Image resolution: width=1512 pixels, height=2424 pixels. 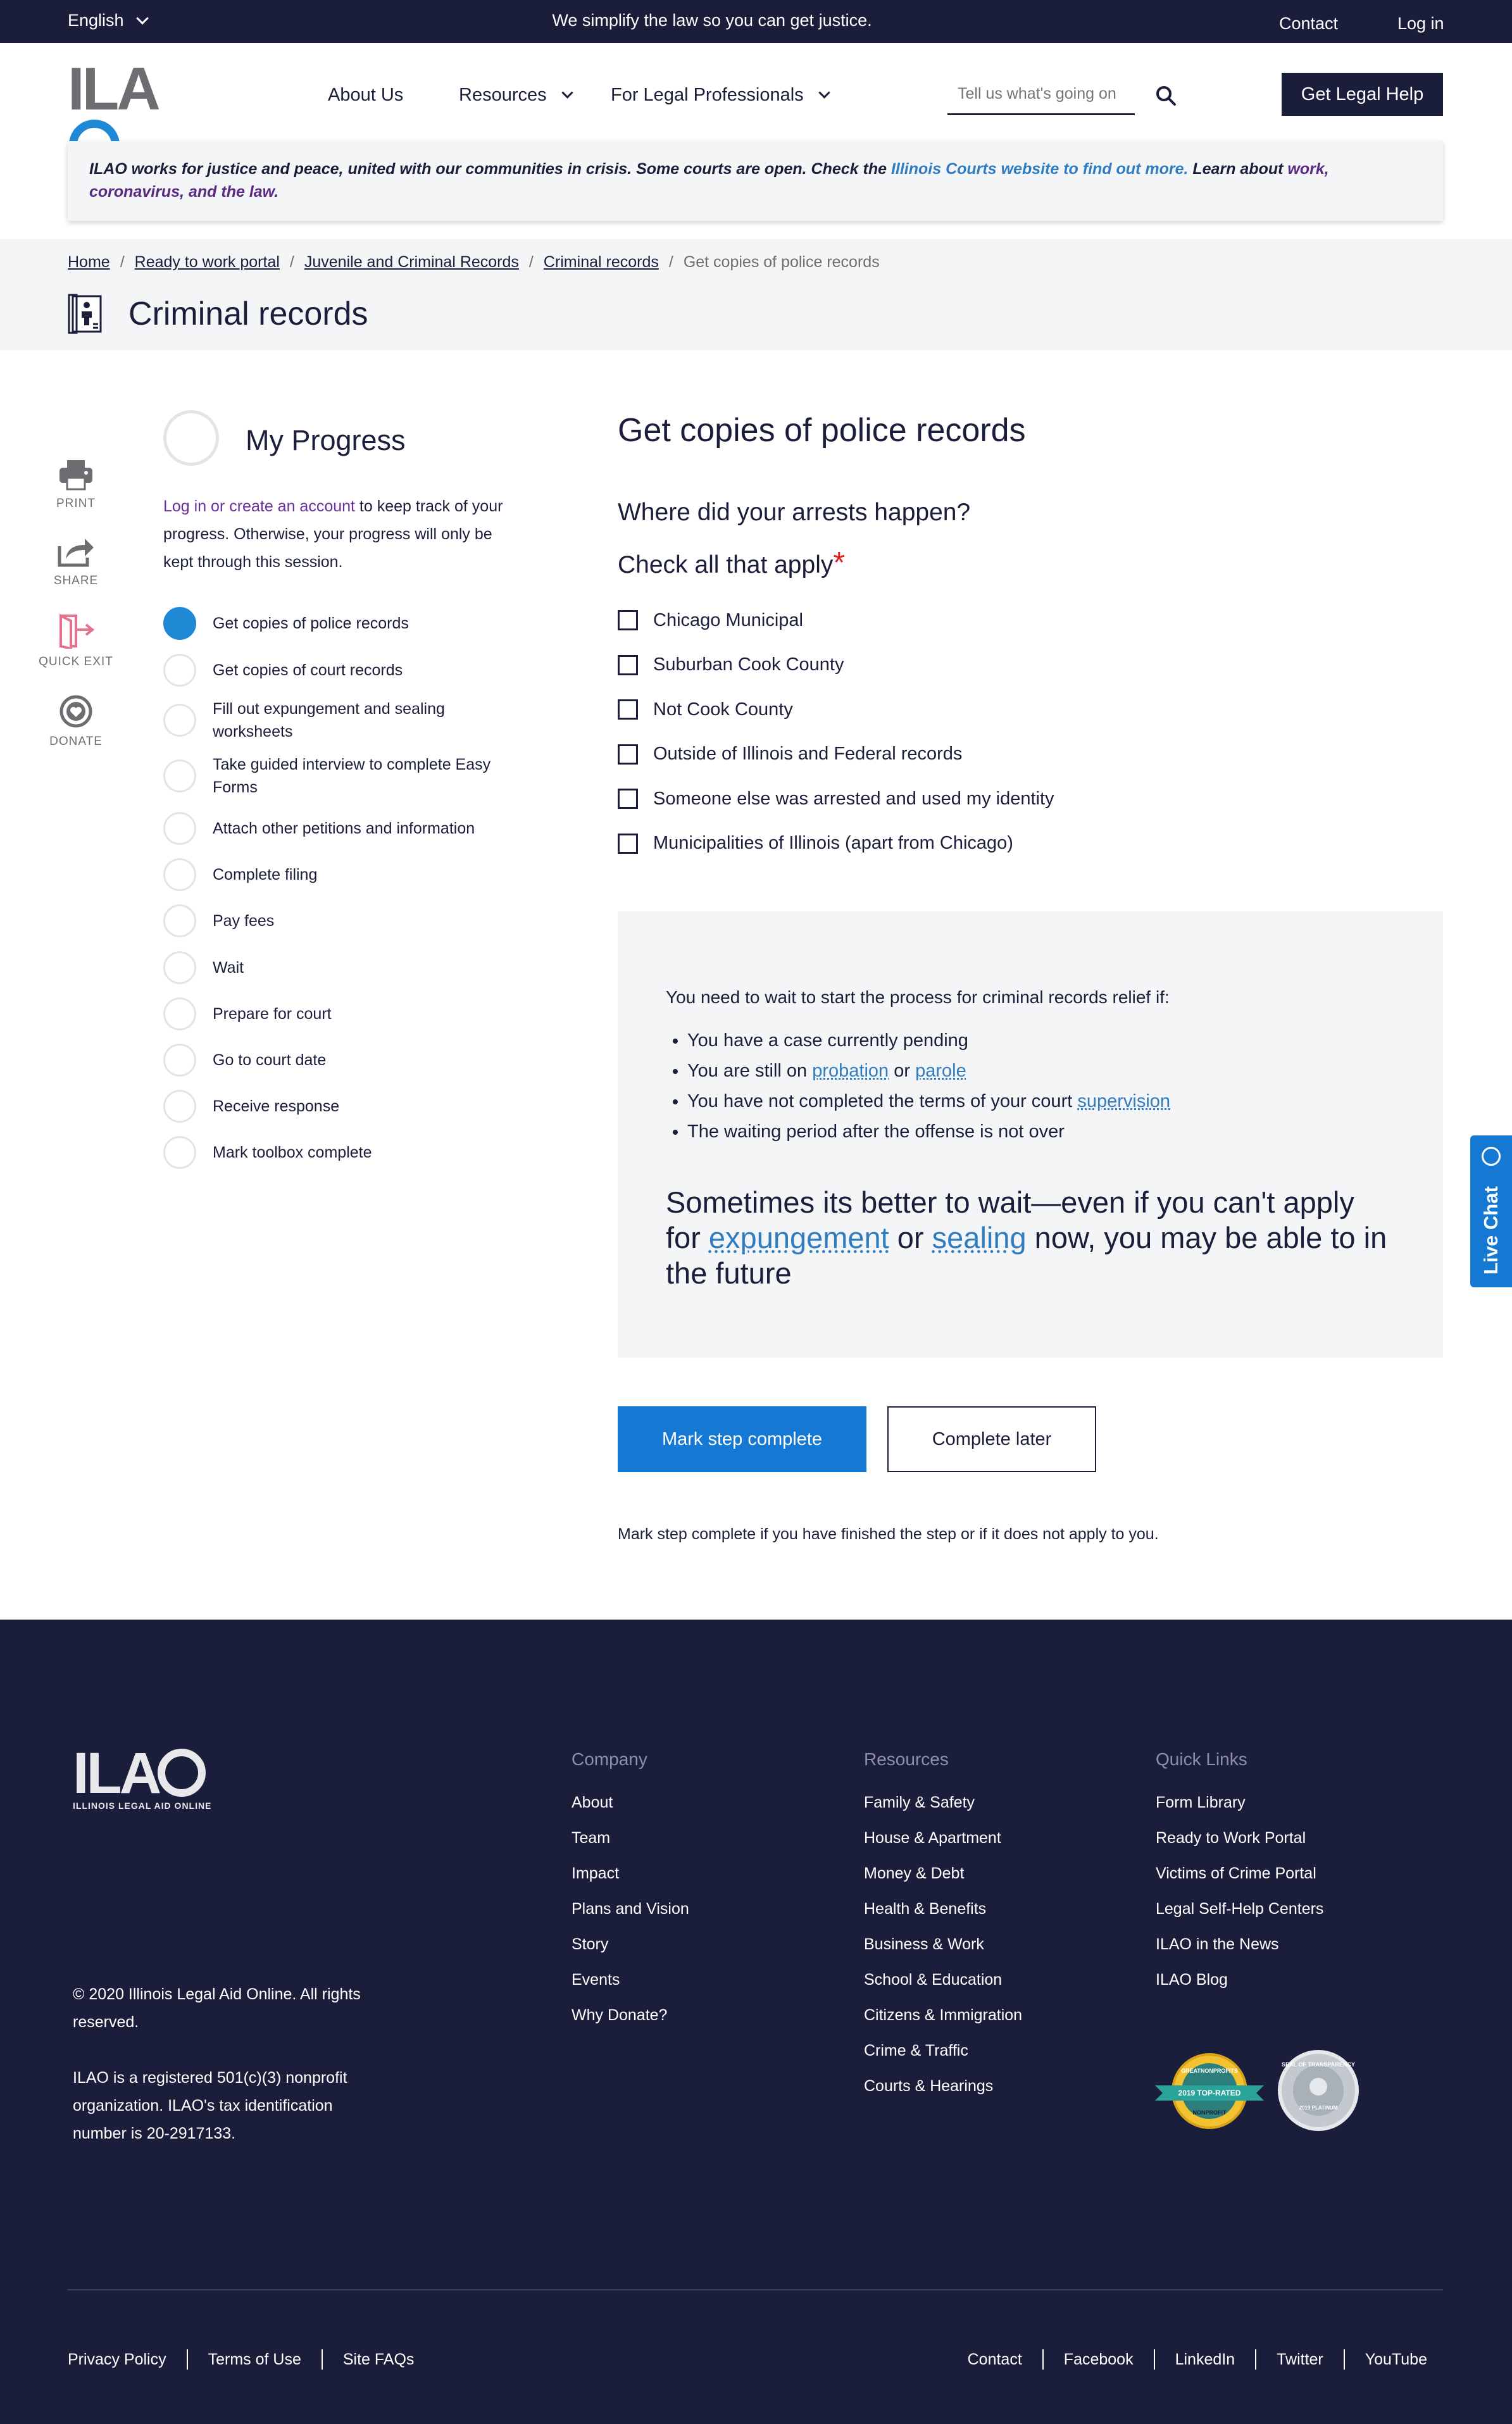 What do you see at coordinates (340, 1106) in the screenshot?
I see `progress-step: Receive response` at bounding box center [340, 1106].